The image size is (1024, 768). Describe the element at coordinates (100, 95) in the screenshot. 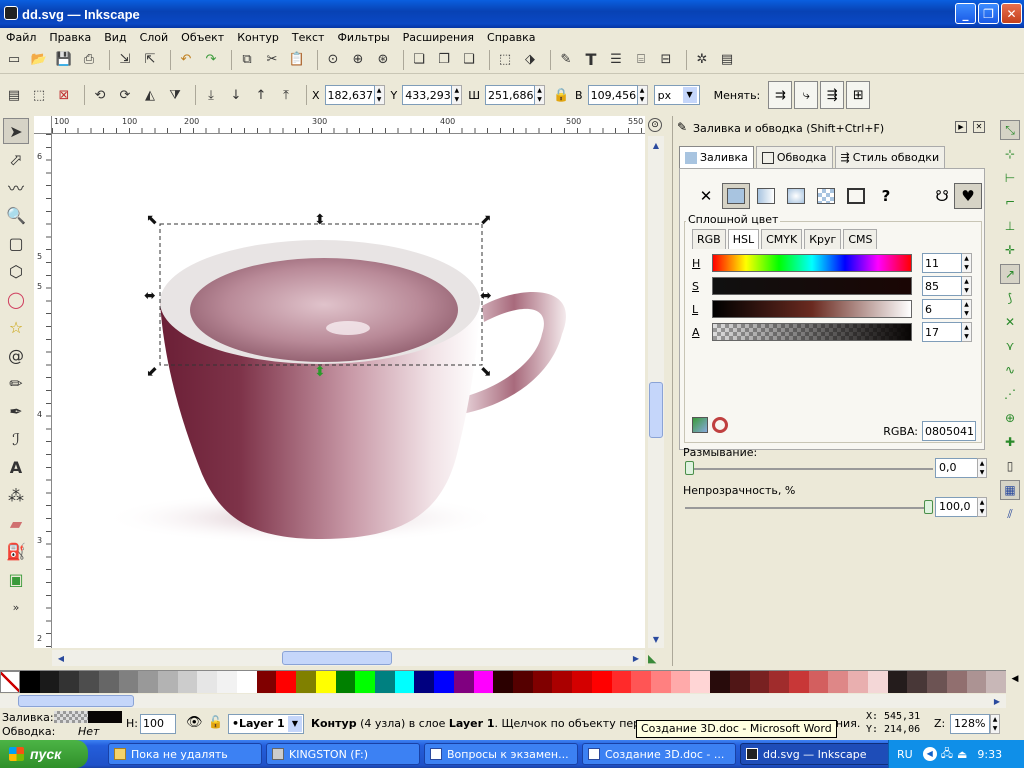

I see `rotate-ccw-icon: ⟲` at that location.